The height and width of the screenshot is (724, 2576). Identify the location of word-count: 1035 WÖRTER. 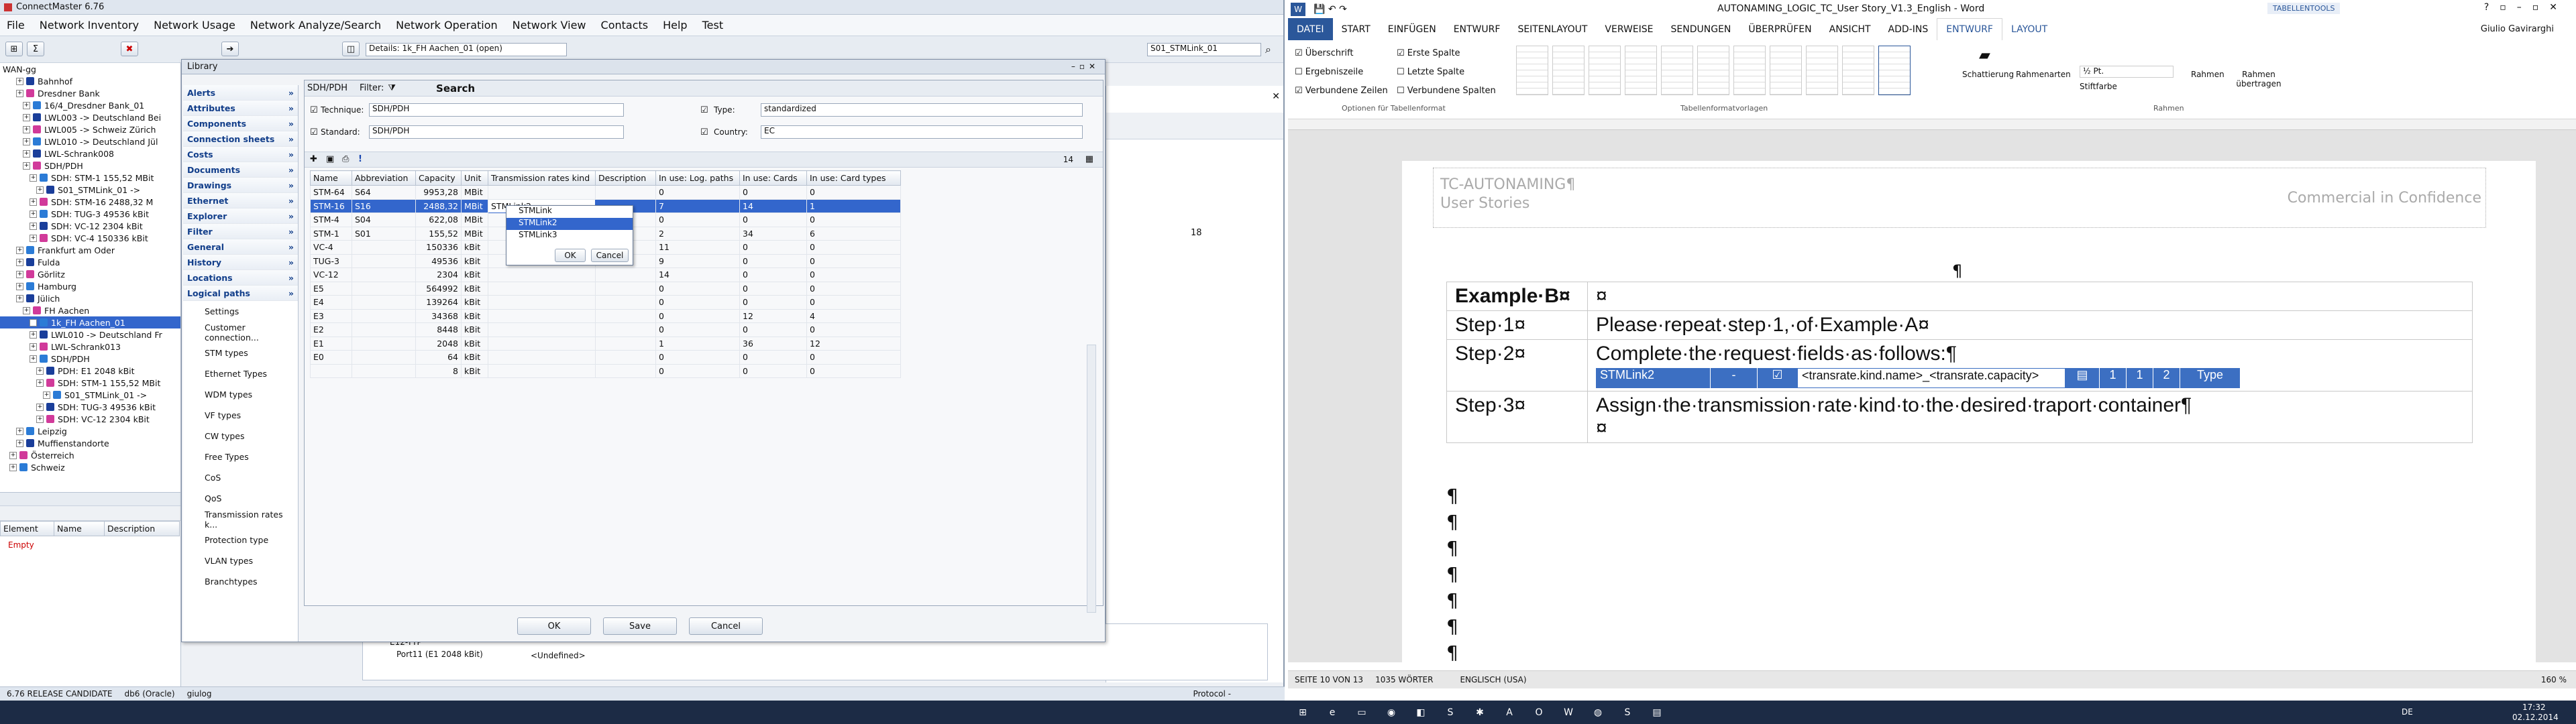
(1404, 679).